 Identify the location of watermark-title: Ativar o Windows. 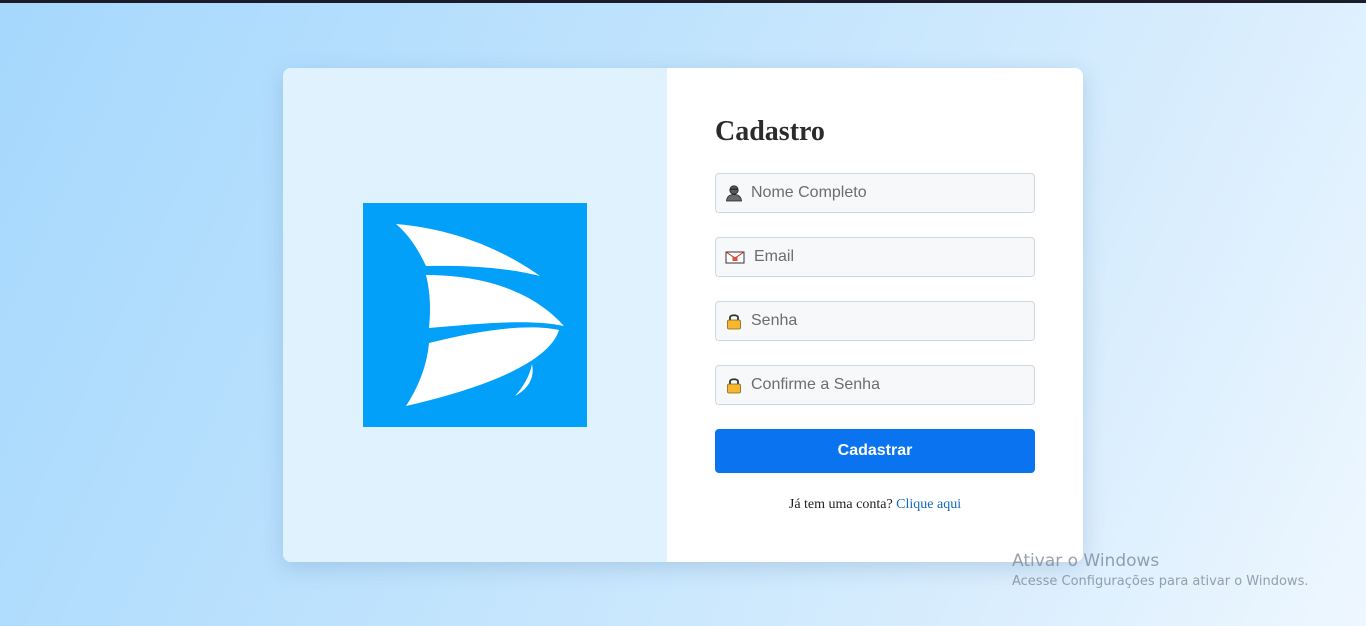
(1086, 561).